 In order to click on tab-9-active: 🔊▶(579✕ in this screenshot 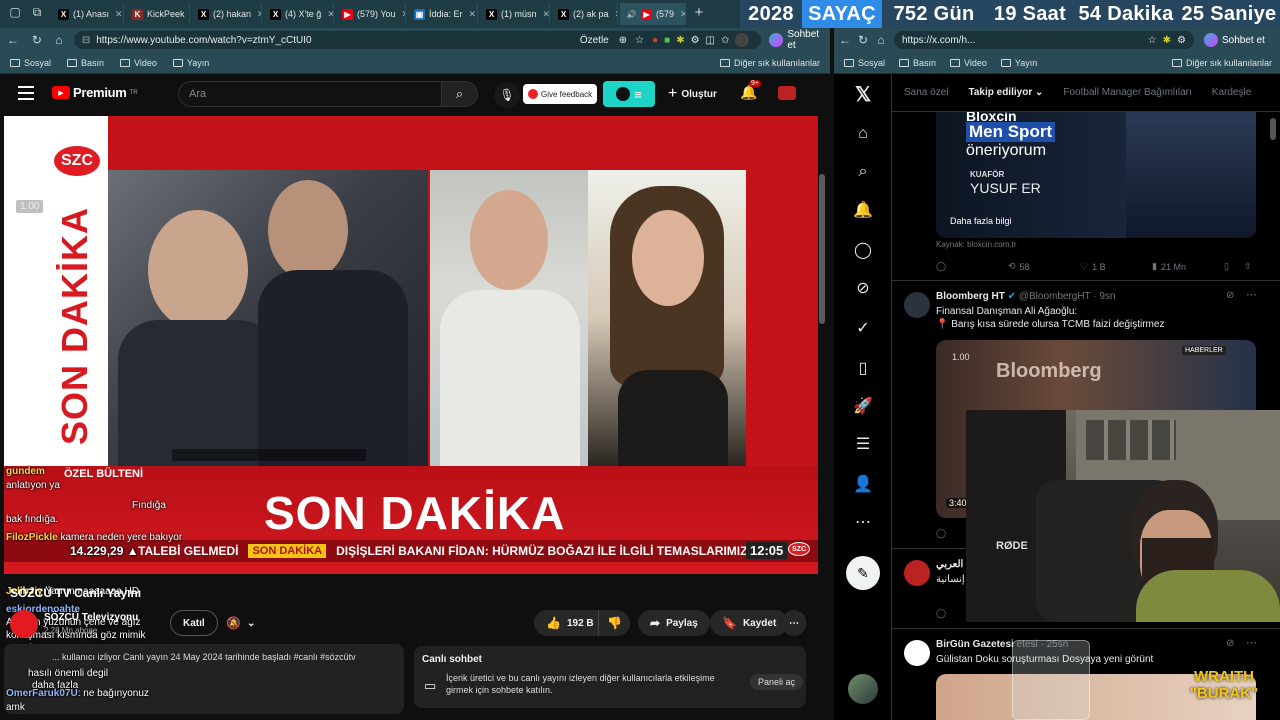, I will do `click(653, 14)`.